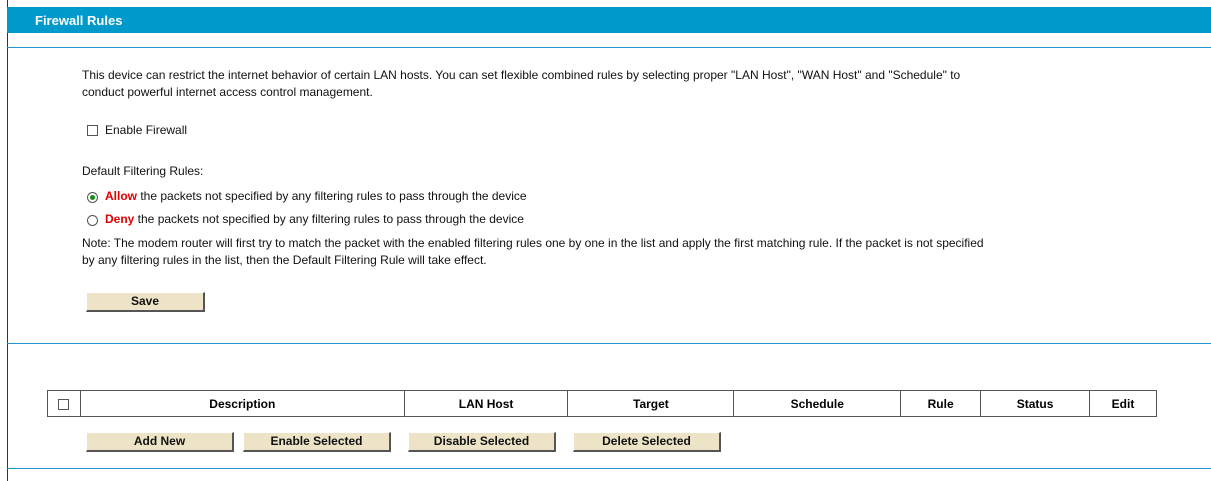 Image resolution: width=1211 pixels, height=481 pixels. Describe the element at coordinates (482, 442) in the screenshot. I see `disable-selected-button: Disable Selected` at that location.